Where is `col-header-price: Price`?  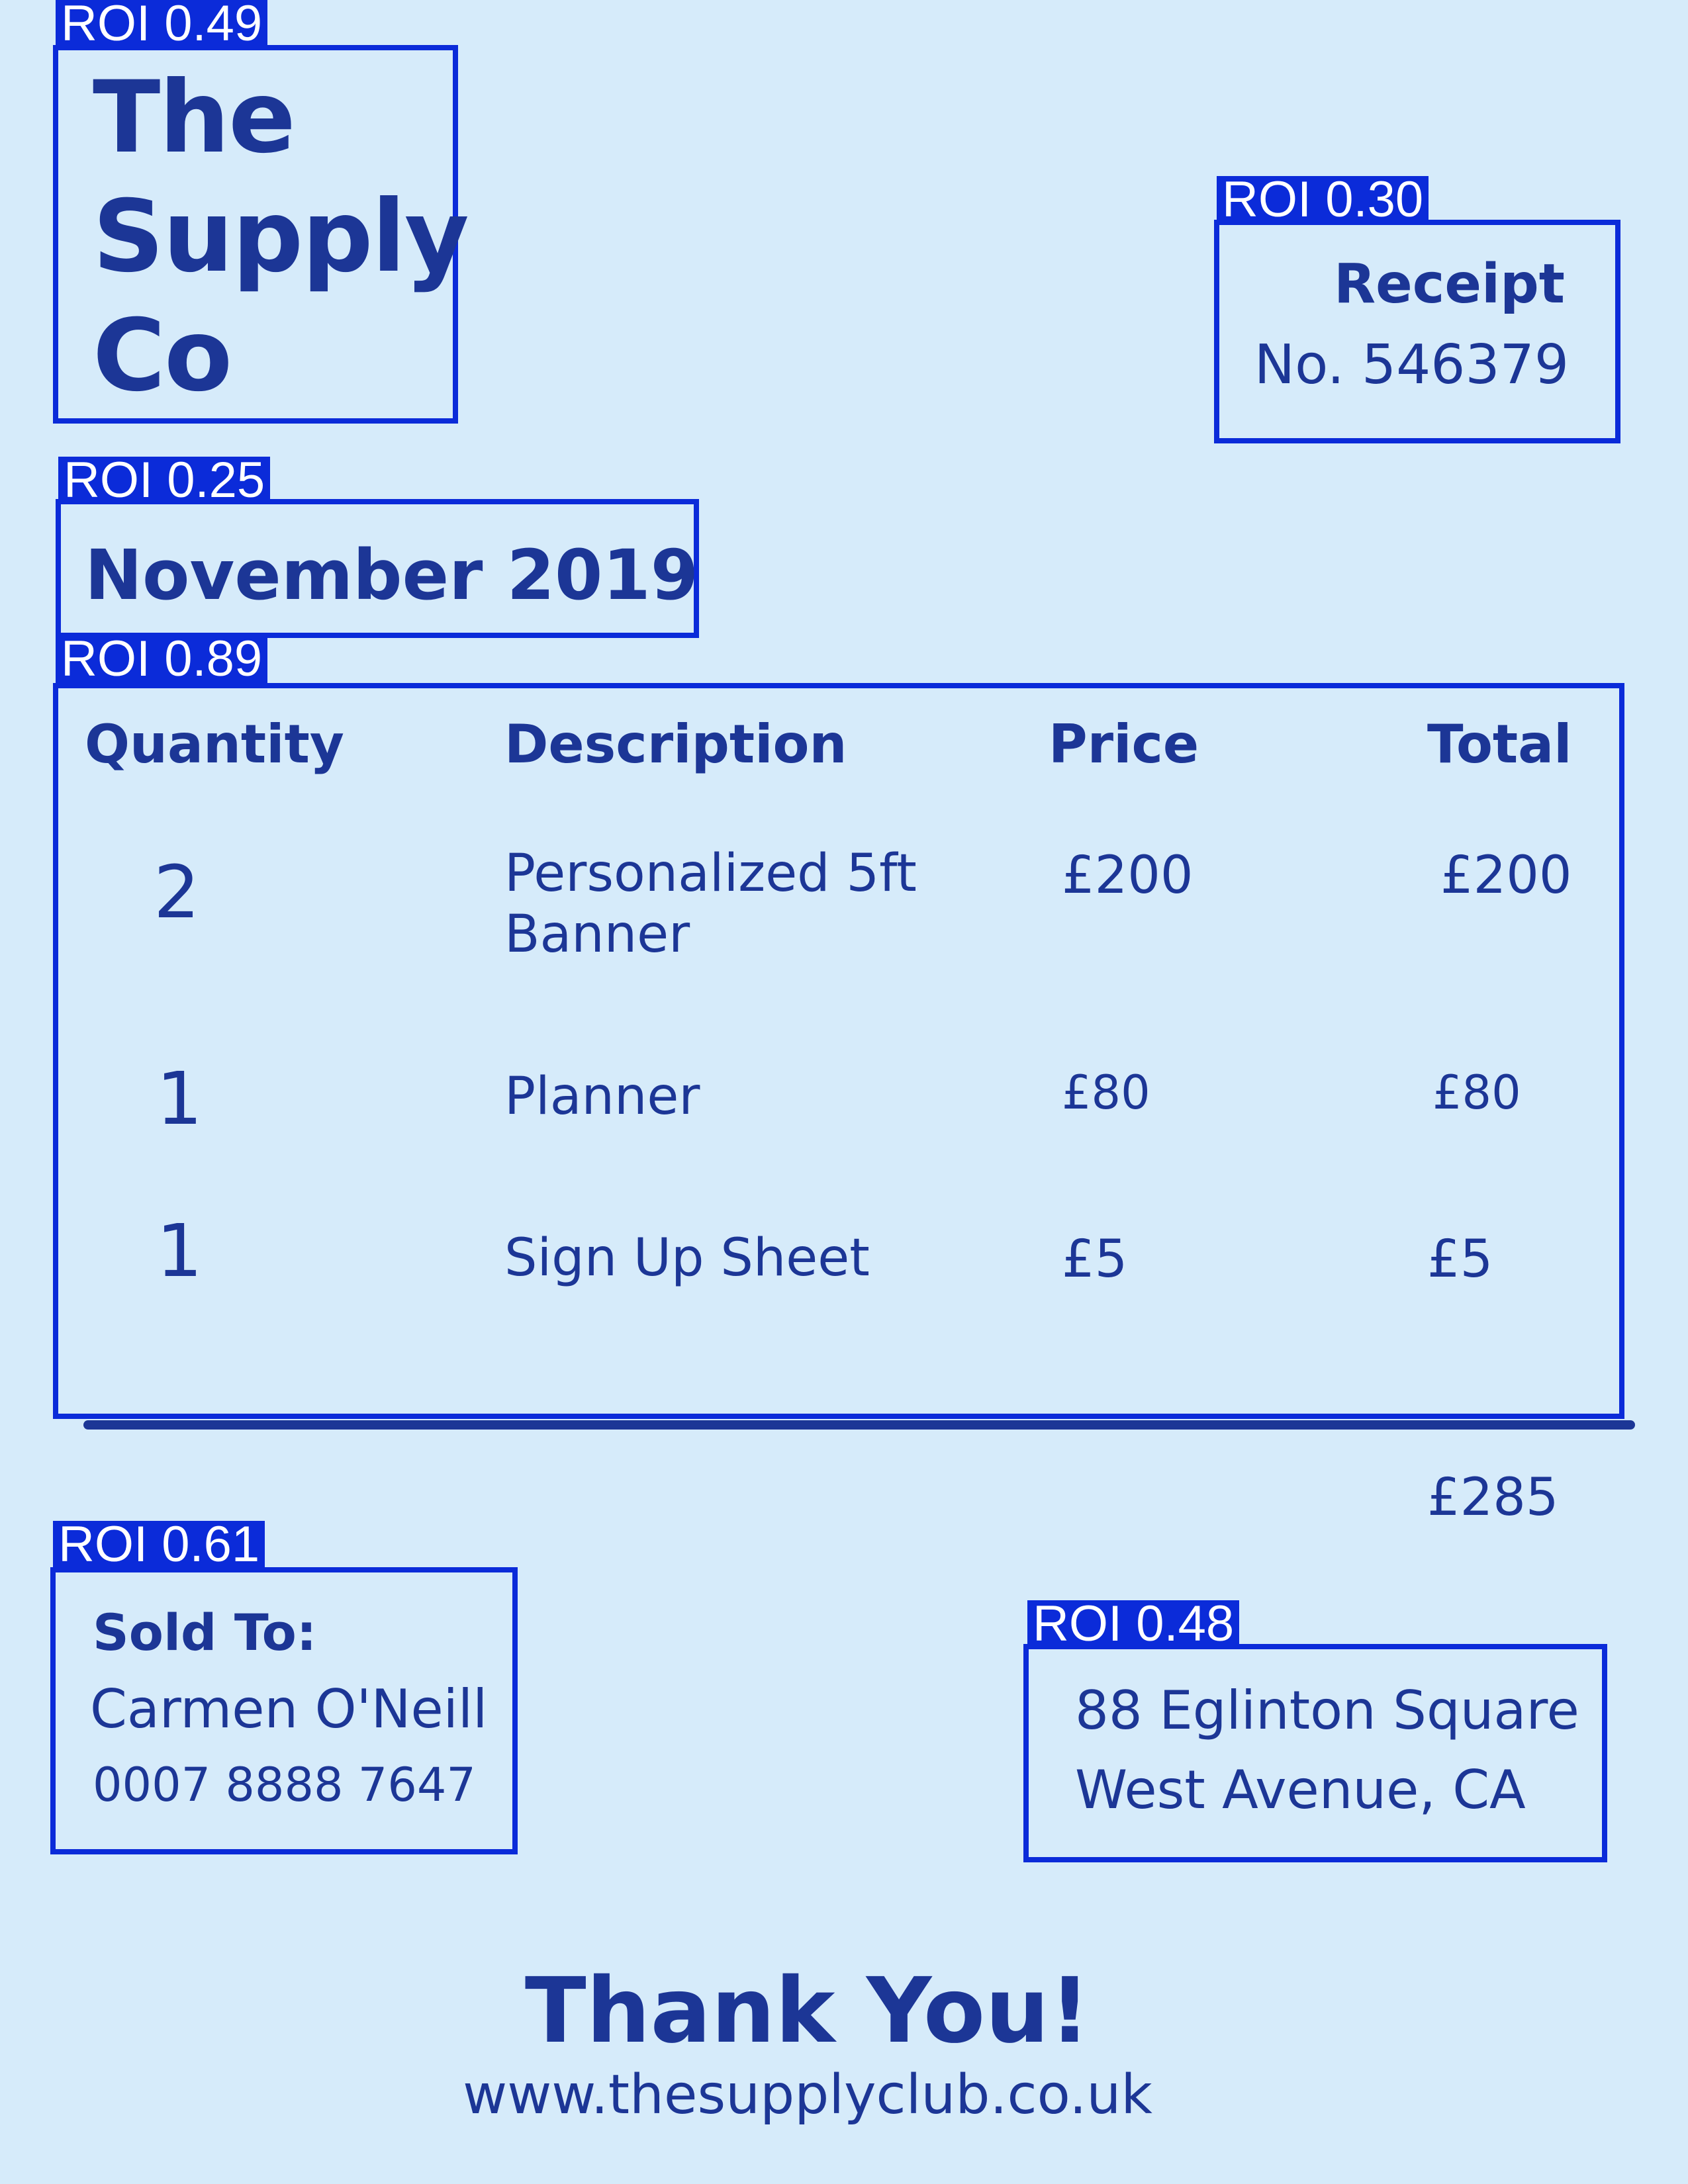
col-header-price: Price is located at coordinates (1124, 744).